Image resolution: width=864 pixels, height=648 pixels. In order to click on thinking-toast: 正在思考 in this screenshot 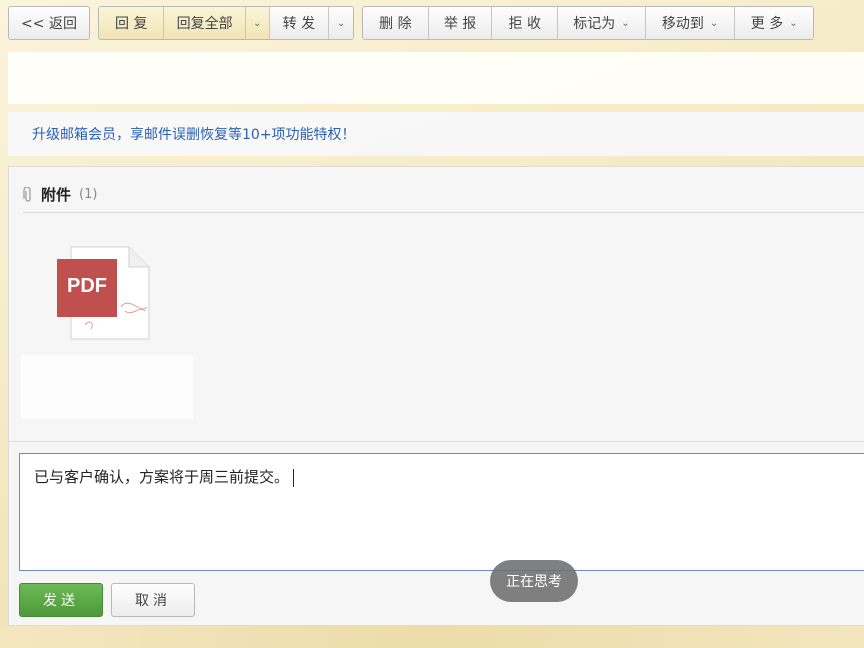, I will do `click(534, 581)`.